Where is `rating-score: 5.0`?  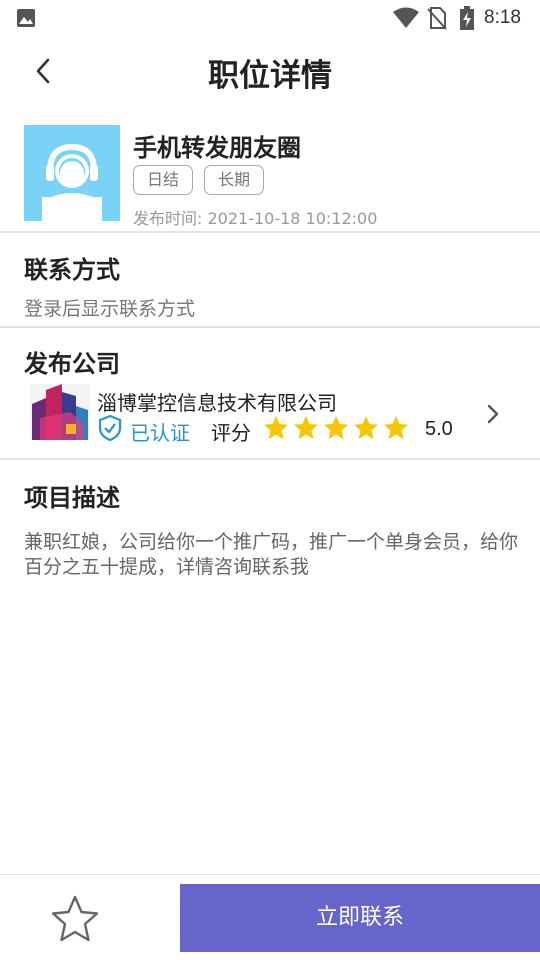 rating-score: 5.0 is located at coordinates (439, 429).